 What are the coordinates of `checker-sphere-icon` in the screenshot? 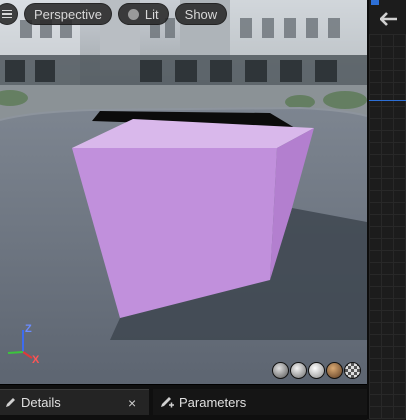 It's located at (352, 370).